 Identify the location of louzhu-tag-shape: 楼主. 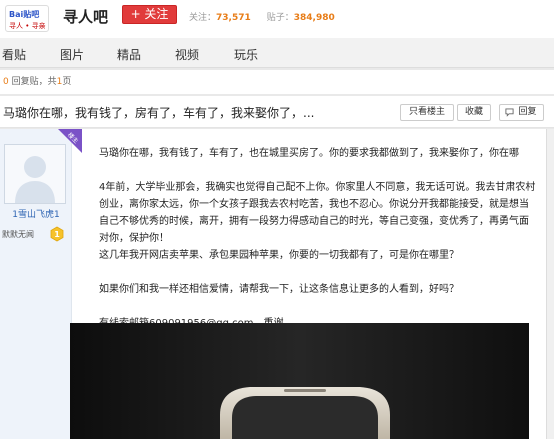
(70, 141).